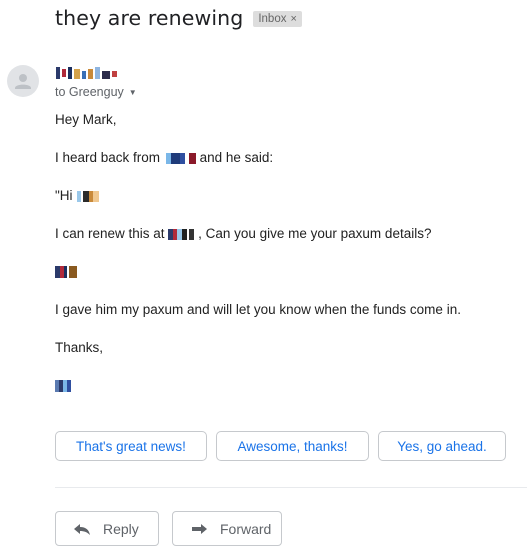 This screenshot has height=558, width=527. What do you see at coordinates (291, 487) in the screenshot?
I see `divider` at bounding box center [291, 487].